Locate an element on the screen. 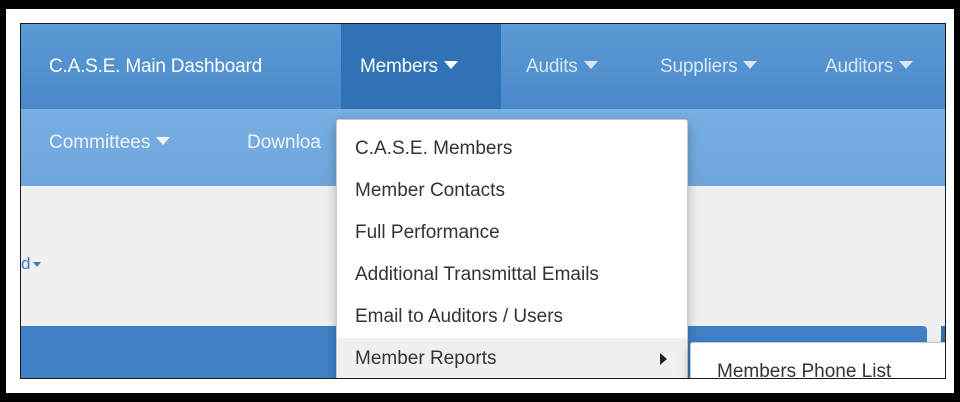 The width and height of the screenshot is (960, 402). member-reports-submenu: Members Phone List is located at coordinates (817, 360).